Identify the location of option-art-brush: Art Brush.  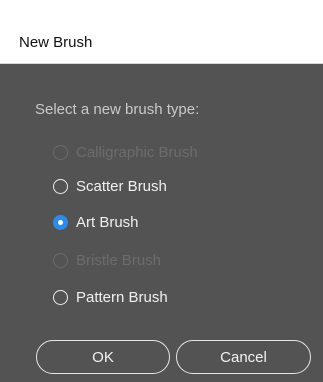
(96, 222).